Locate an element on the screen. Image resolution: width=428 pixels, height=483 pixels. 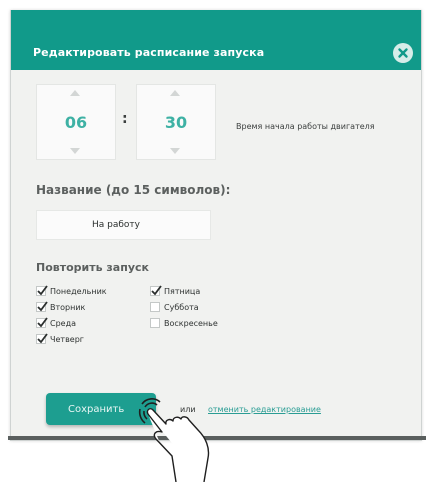
day-thursday-checkbox is located at coordinates (42, 338).